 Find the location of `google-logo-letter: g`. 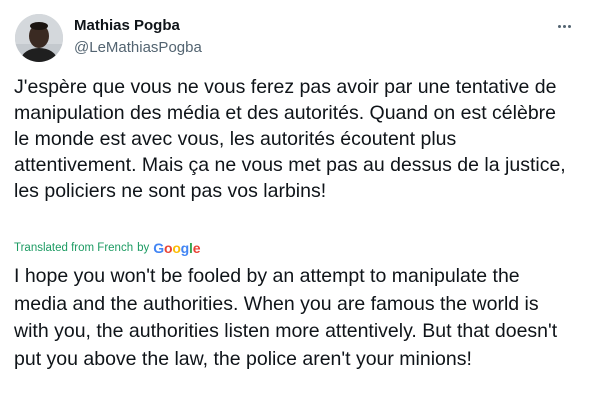

google-logo-letter: g is located at coordinates (185, 248).